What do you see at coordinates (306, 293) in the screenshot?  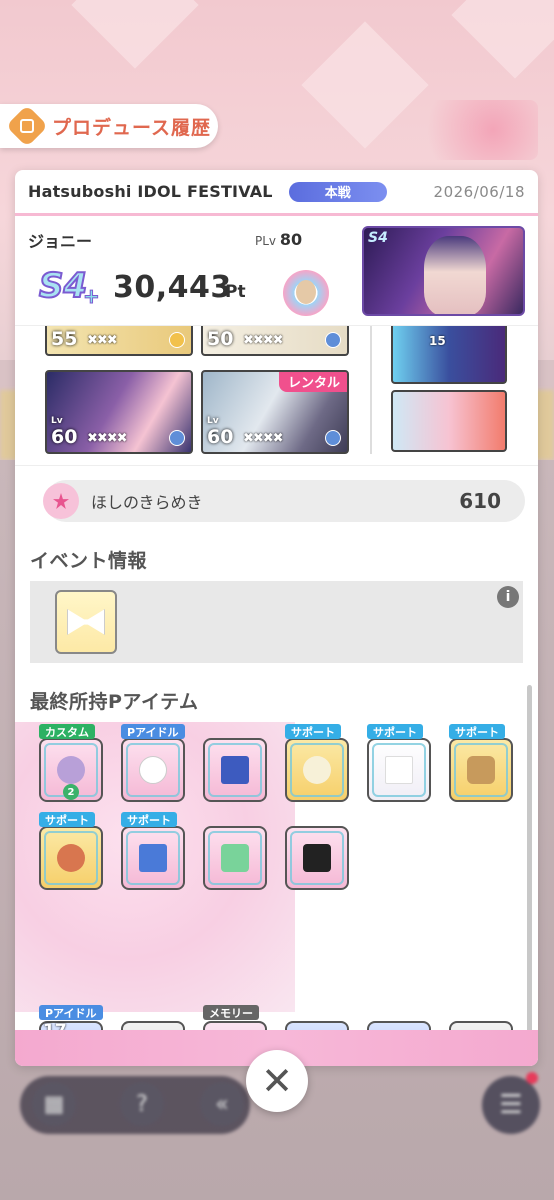 I see `medal-icon` at bounding box center [306, 293].